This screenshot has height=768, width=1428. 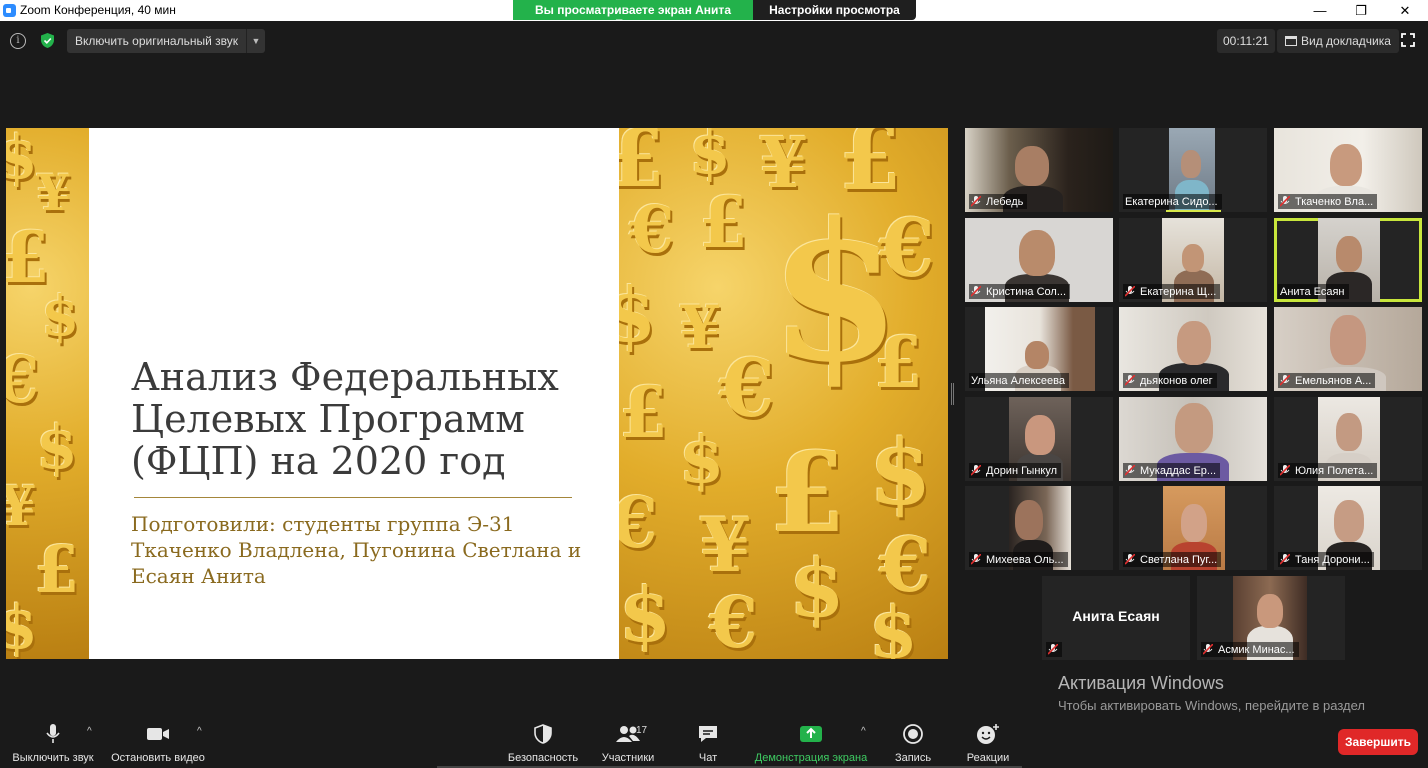 What do you see at coordinates (811, 743) in the screenshot?
I see `share-screen-button: Демонстрация экрана` at bounding box center [811, 743].